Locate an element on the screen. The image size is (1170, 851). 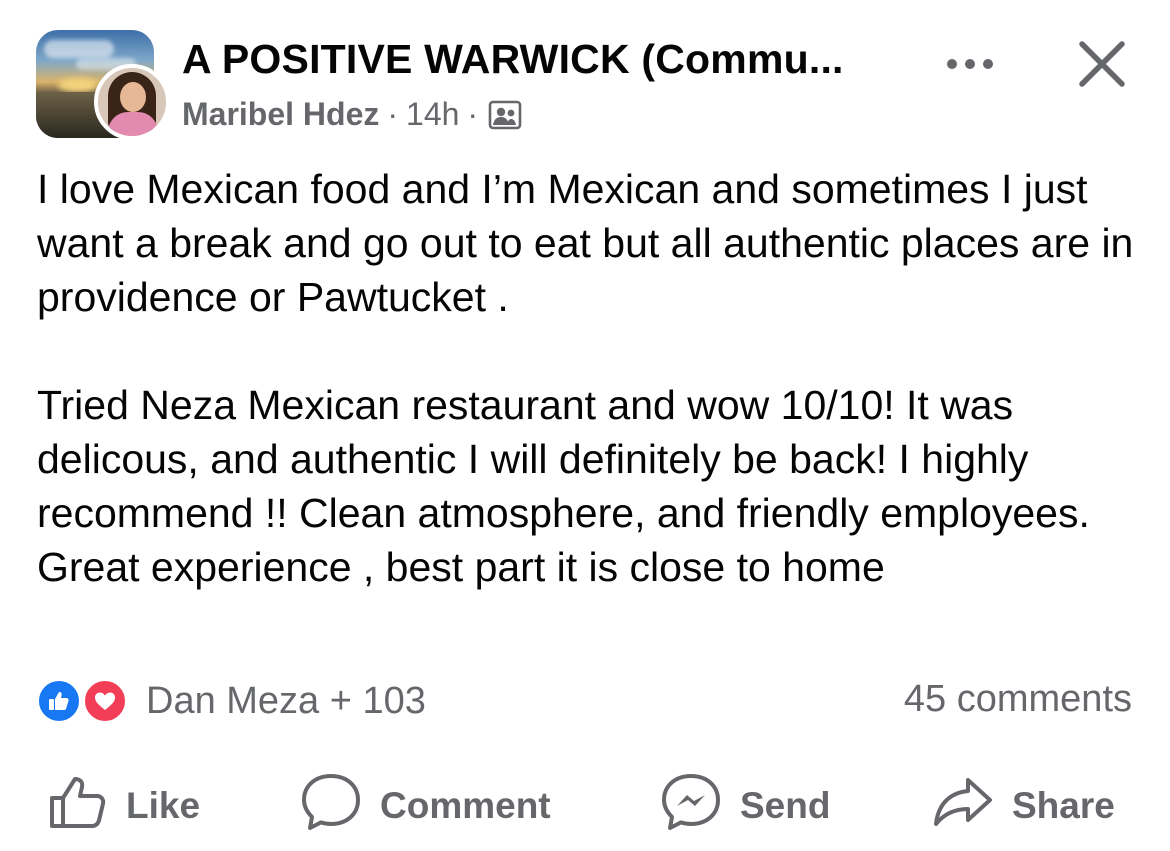
close-button is located at coordinates (1102, 64).